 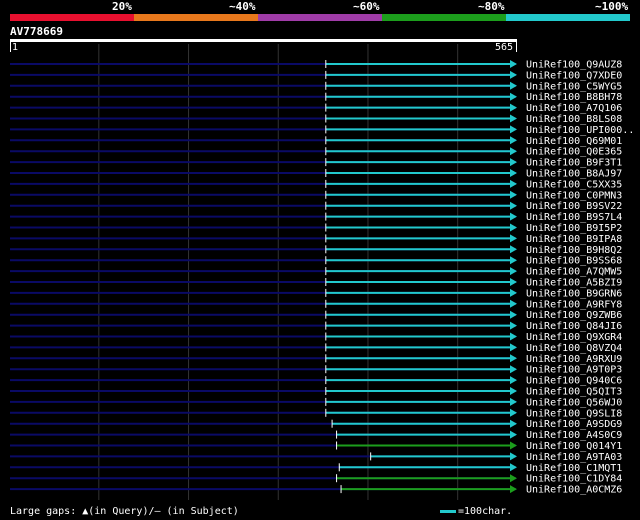 I want to click on hit-name: UniRef100_B8BH78, so click(x=574, y=97).